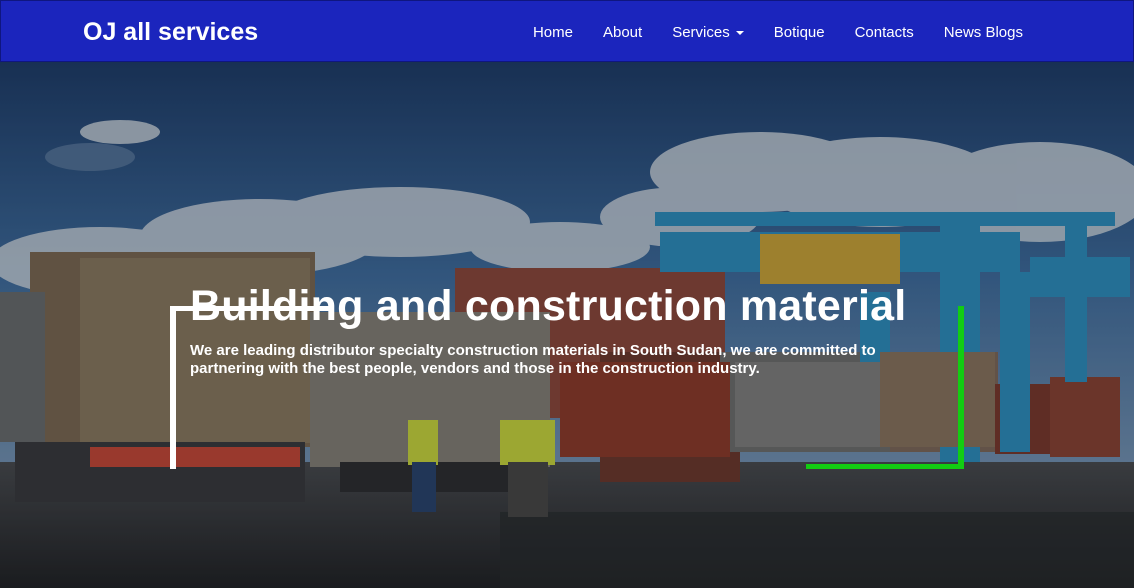  I want to click on nav-label: Botique, so click(799, 32).